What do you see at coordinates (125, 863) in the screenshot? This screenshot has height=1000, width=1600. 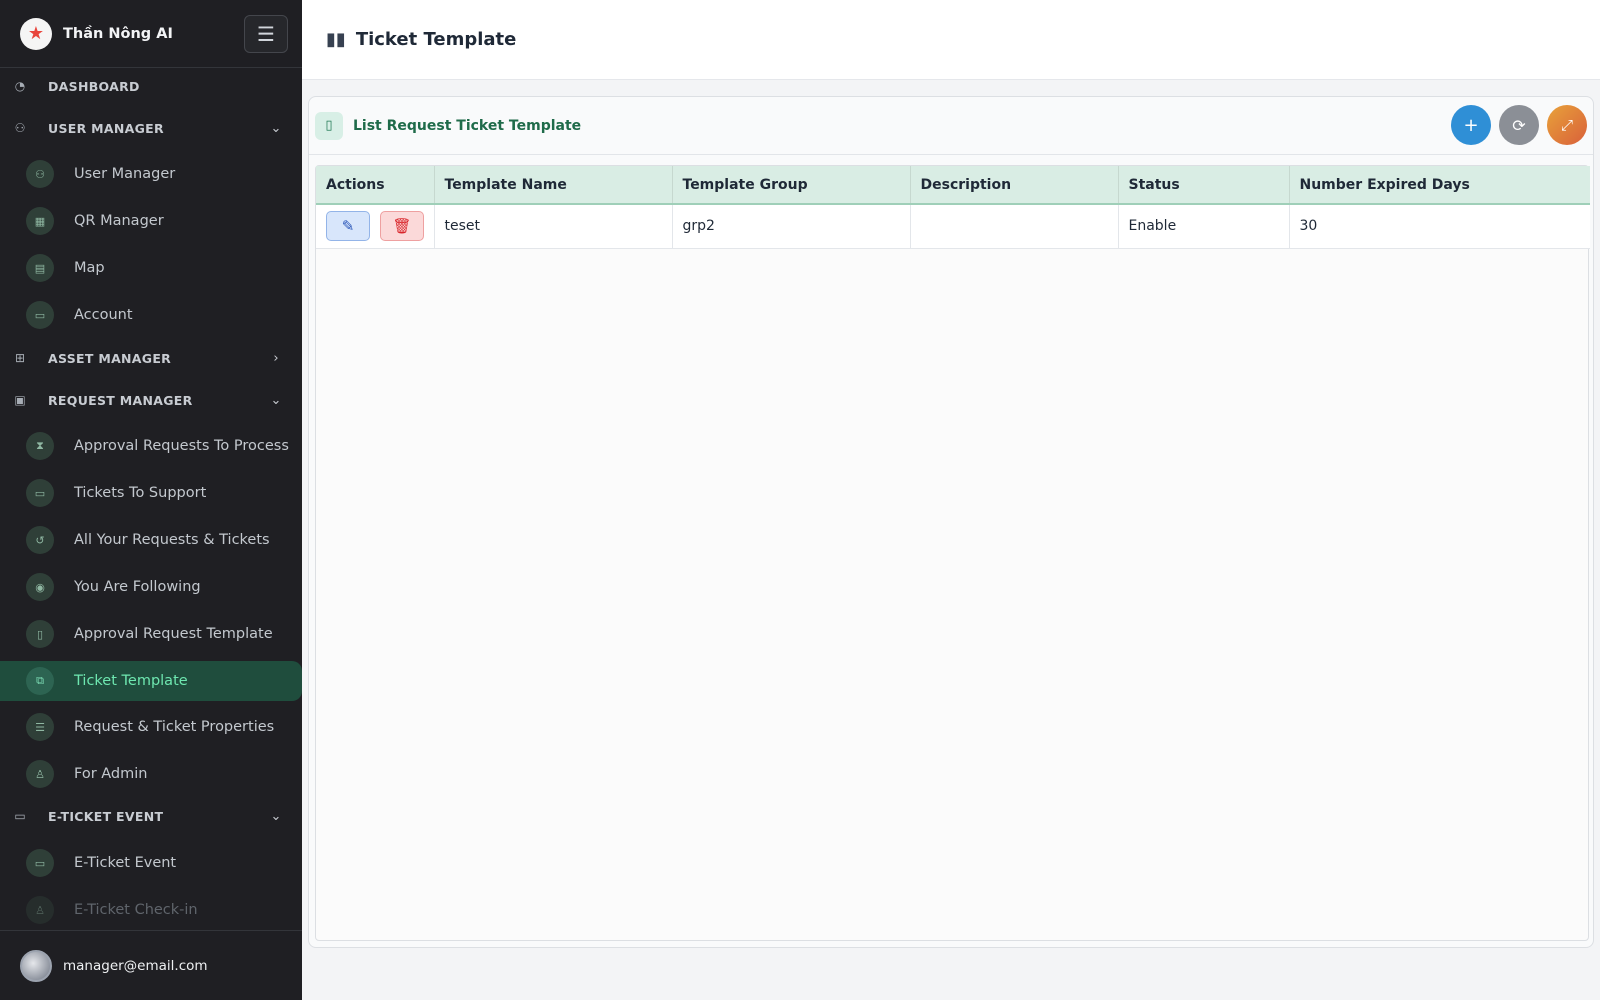 I see `sidebar-item-label: E-Ticket Event` at bounding box center [125, 863].